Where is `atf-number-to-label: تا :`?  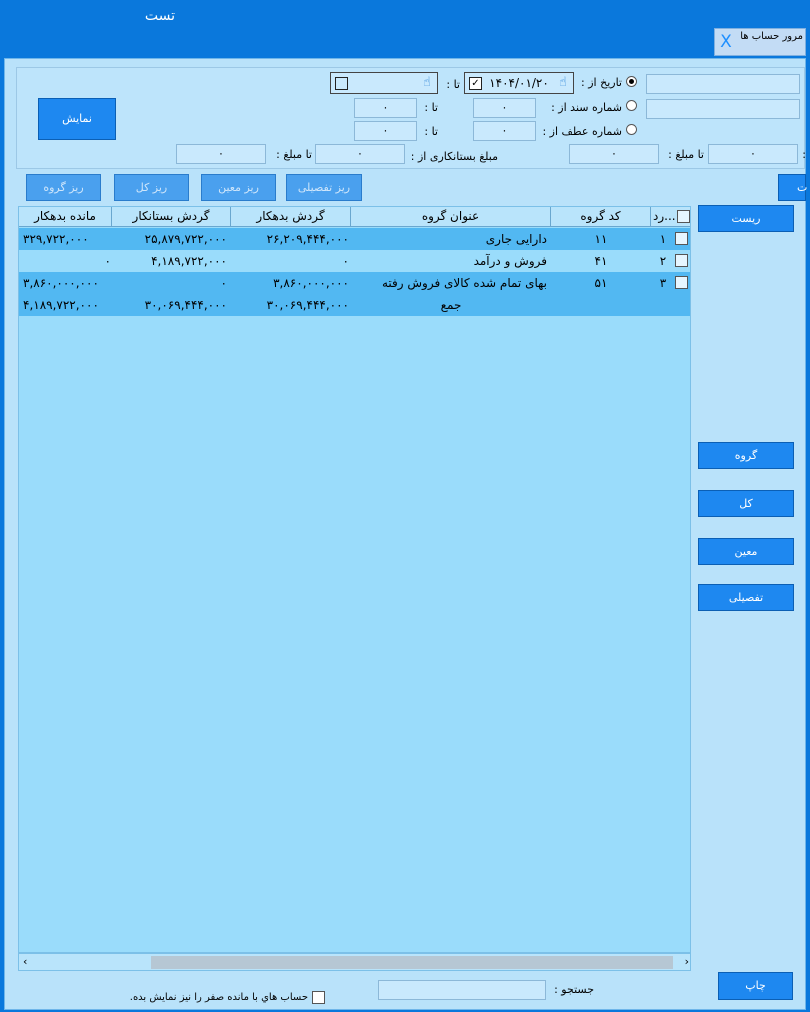 atf-number-to-label: تا : is located at coordinates (431, 131).